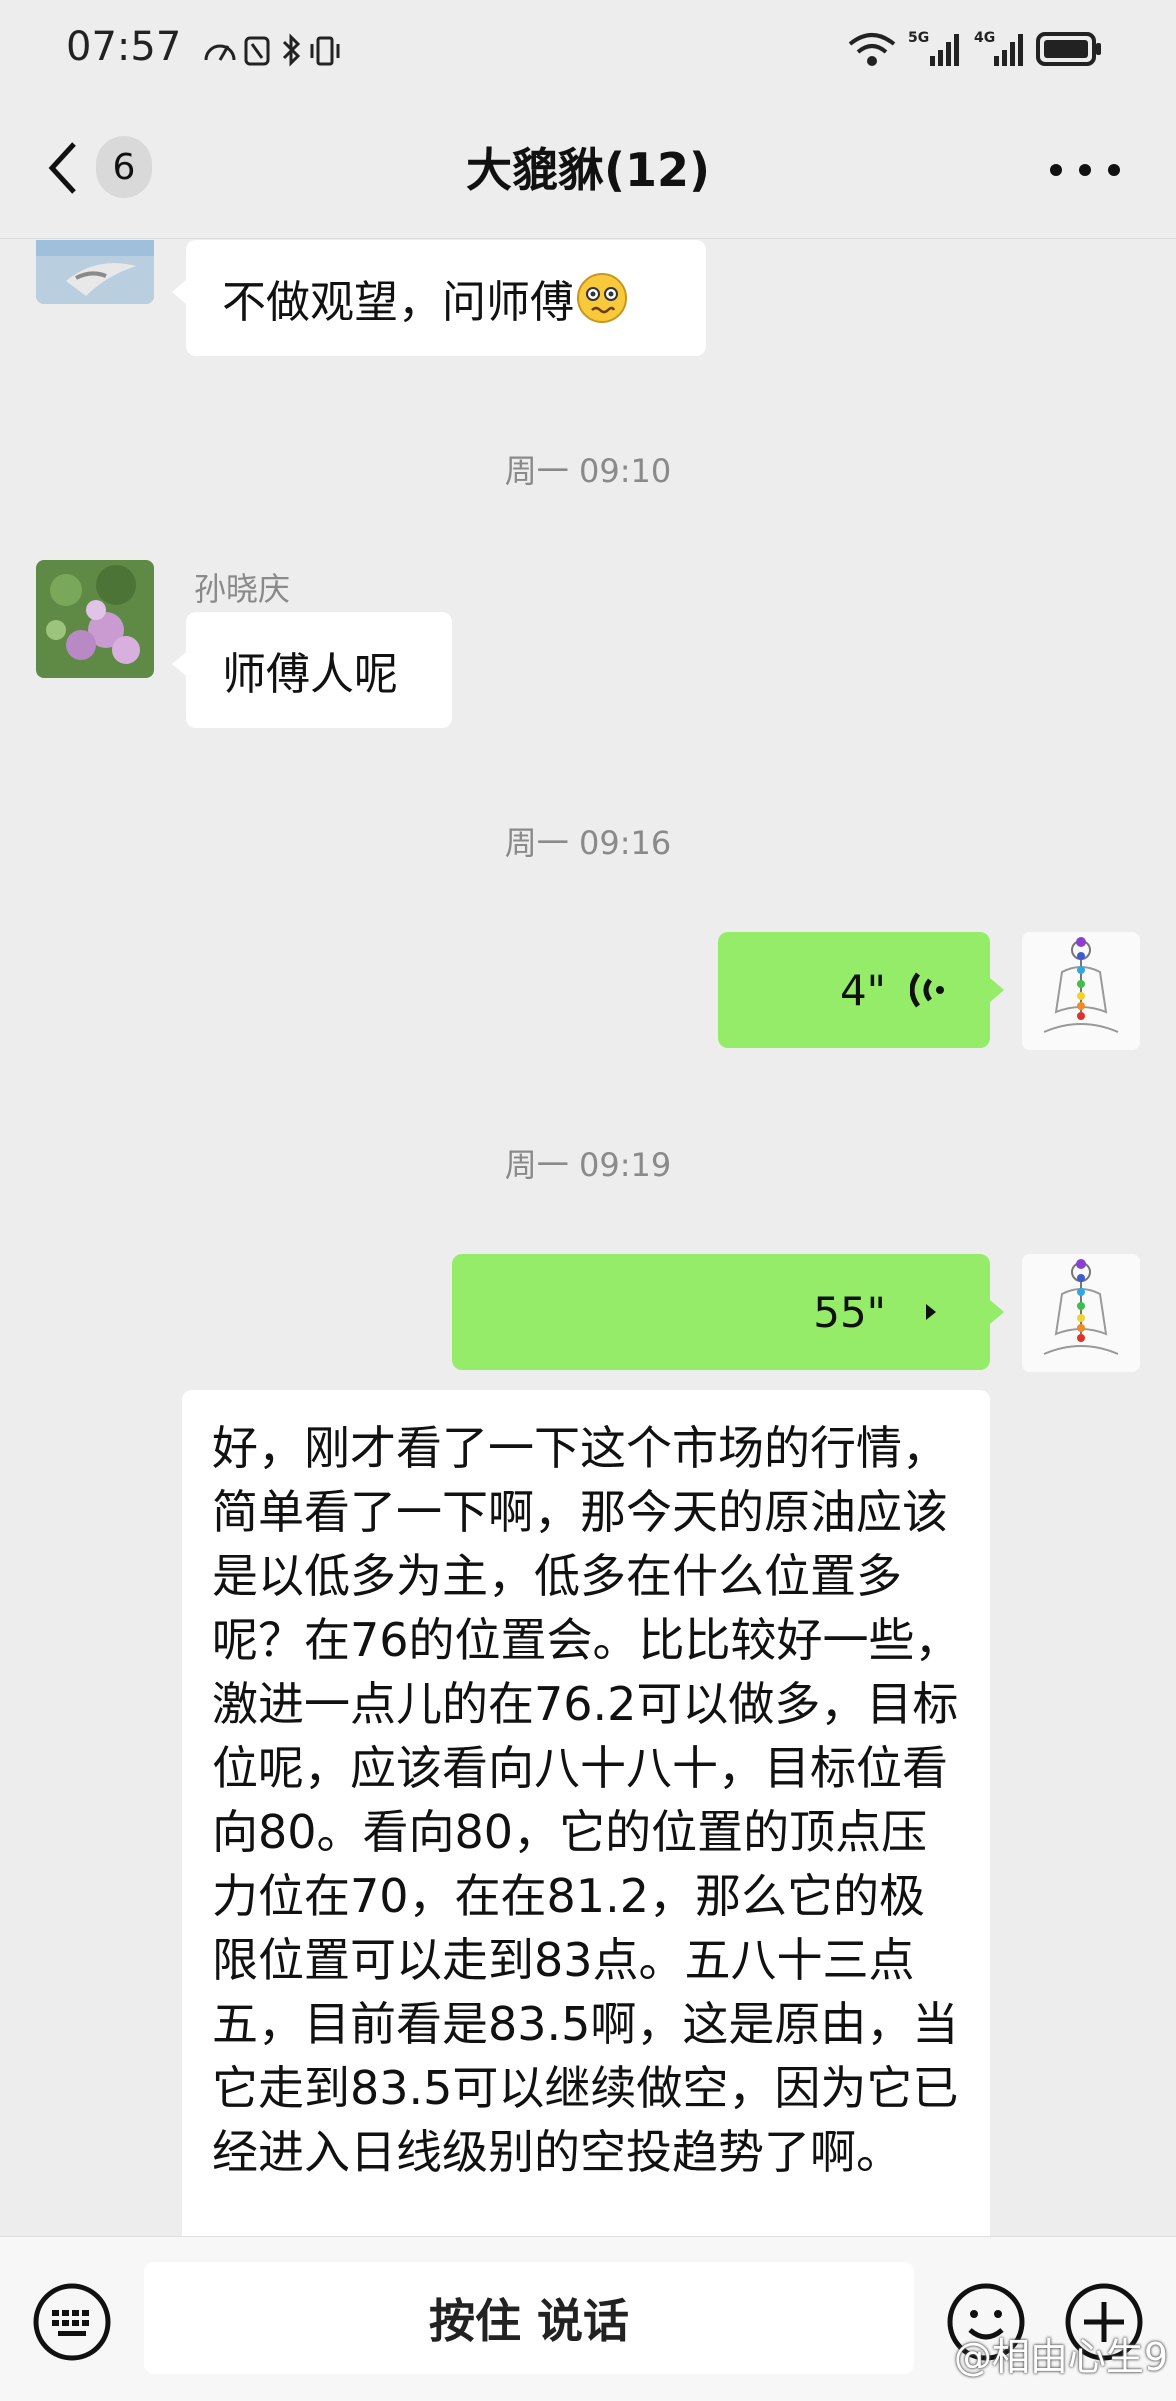  I want to click on status-indicator-icons, so click(272, 50).